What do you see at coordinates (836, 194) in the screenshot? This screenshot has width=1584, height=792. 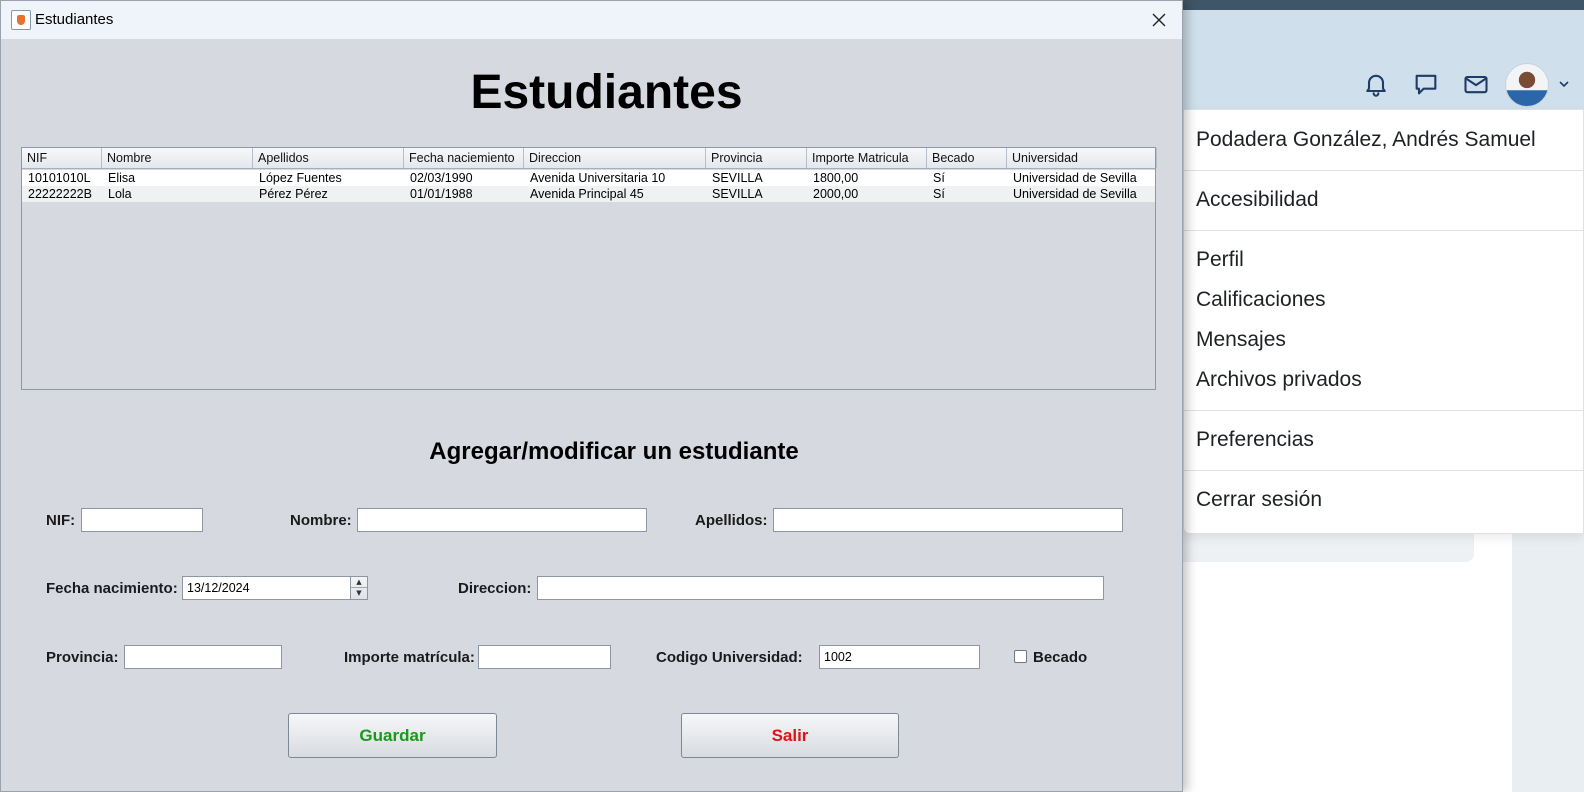 I see `table-cell: 2000,00` at bounding box center [836, 194].